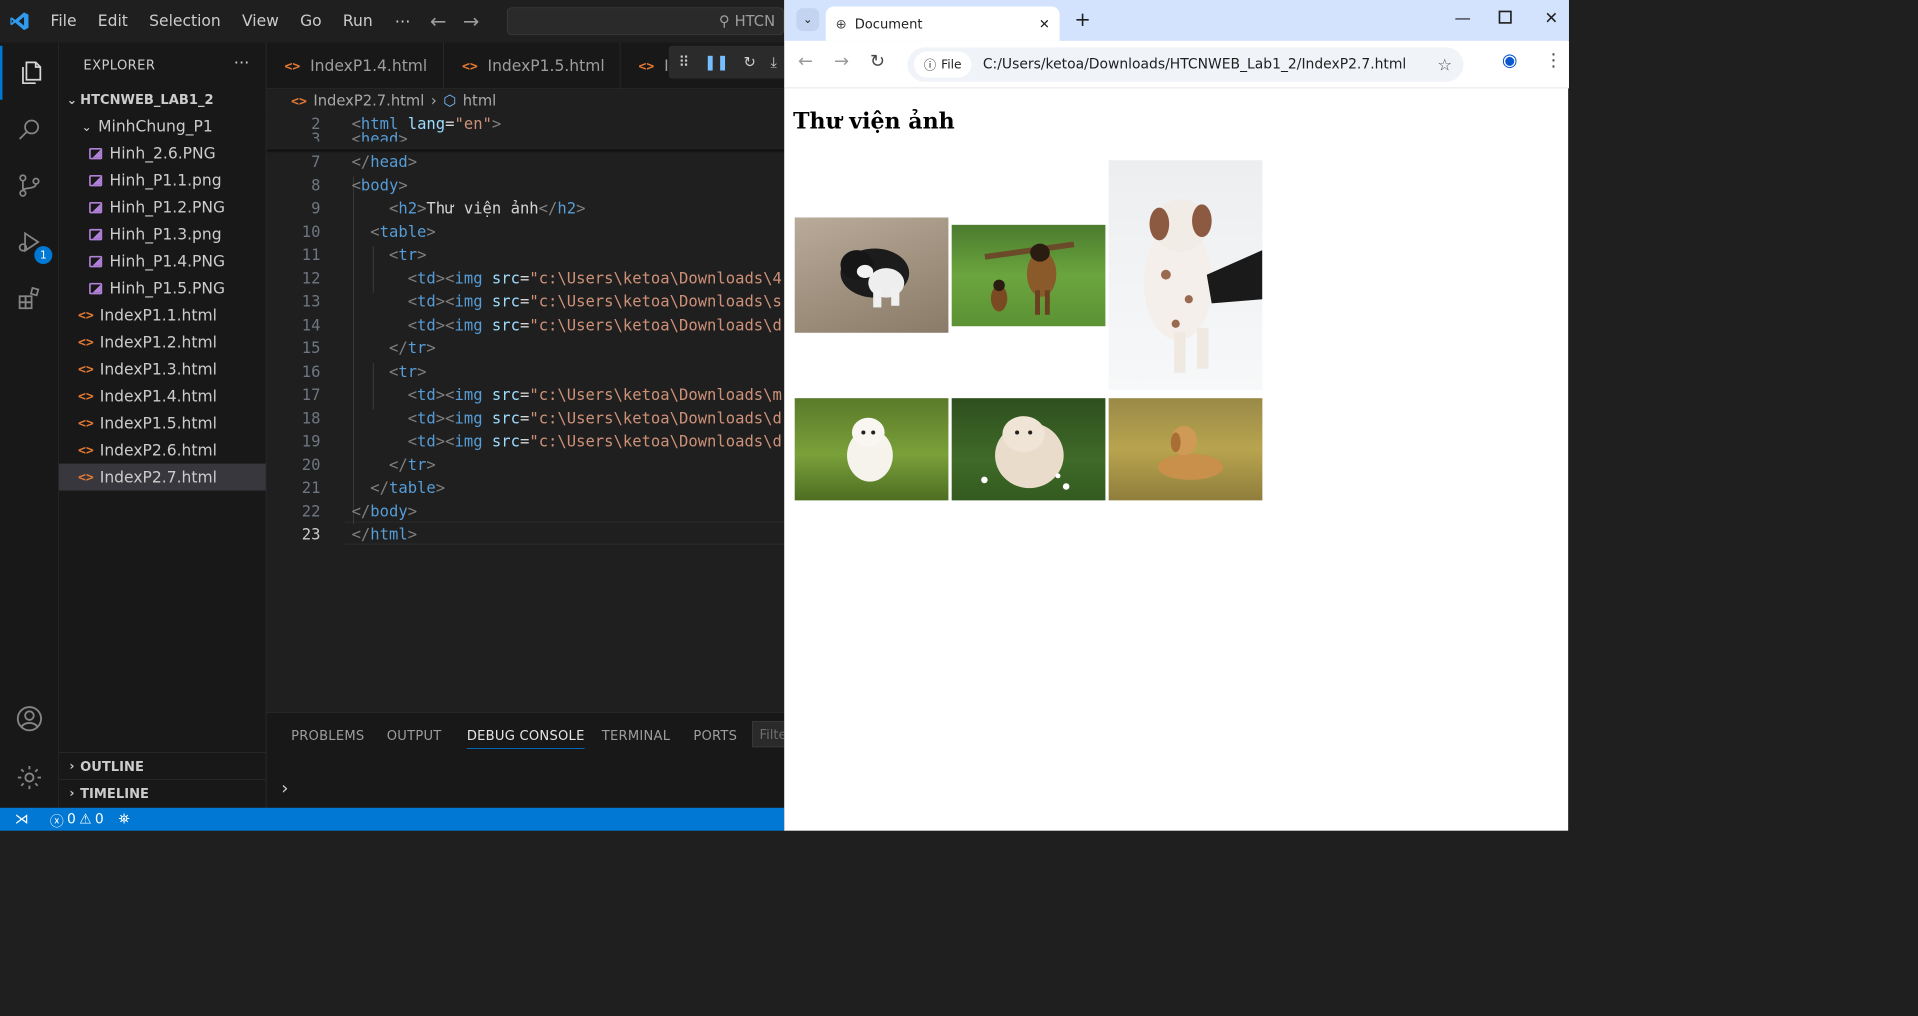 The image size is (1918, 1016). What do you see at coordinates (99, 819) in the screenshot?
I see `warning-count: 0` at bounding box center [99, 819].